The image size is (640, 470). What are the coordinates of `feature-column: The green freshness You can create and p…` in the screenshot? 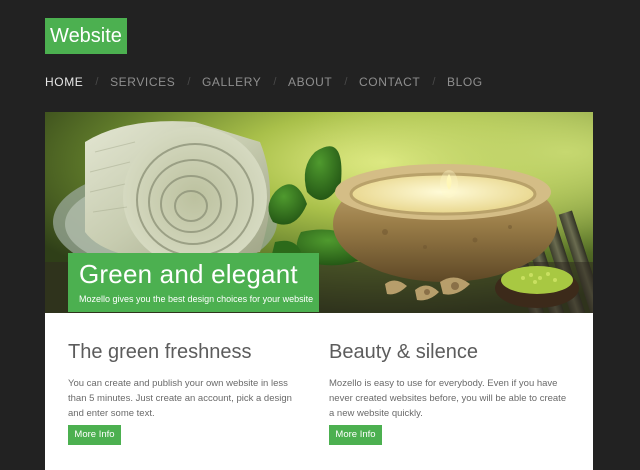 It's located at (188, 380).